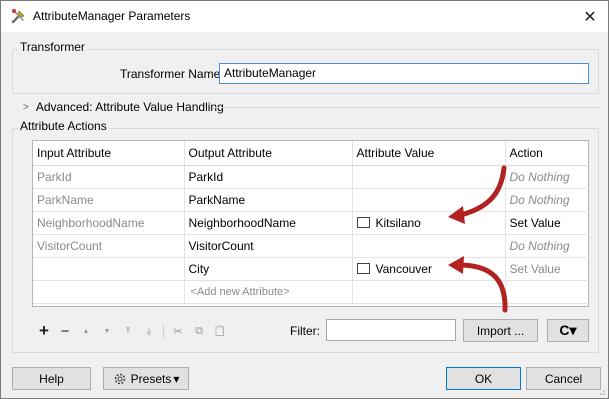 This screenshot has width=609, height=399. Describe the element at coordinates (268, 269) in the screenshot. I see `output-attribute-cell: City` at that location.